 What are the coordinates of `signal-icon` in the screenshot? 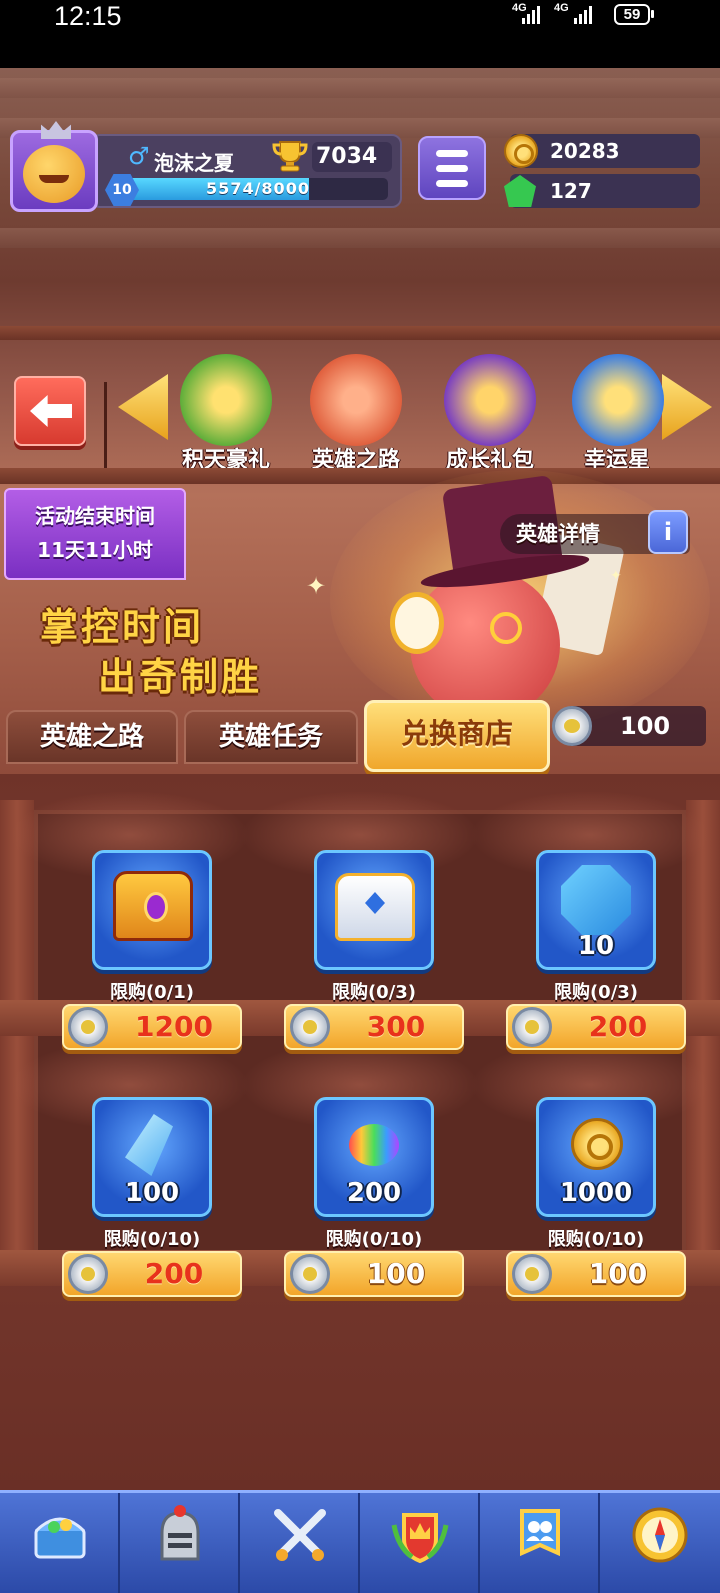 It's located at (533, 15).